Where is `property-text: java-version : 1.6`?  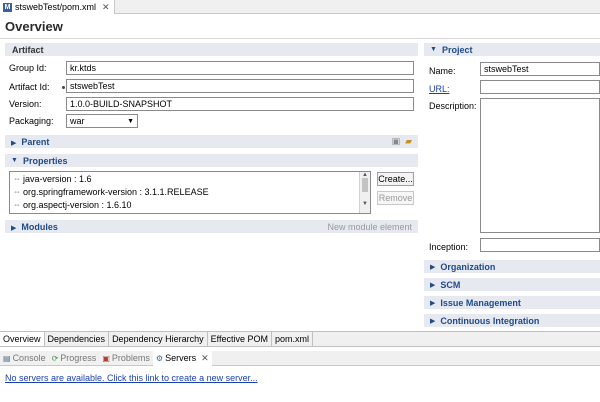 property-text: java-version : 1.6 is located at coordinates (57, 178).